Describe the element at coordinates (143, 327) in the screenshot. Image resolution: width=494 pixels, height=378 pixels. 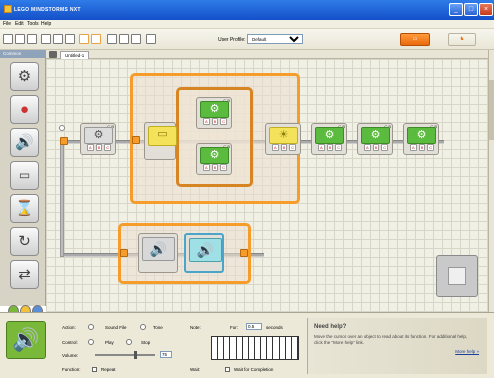
I see `tone-radio` at that location.